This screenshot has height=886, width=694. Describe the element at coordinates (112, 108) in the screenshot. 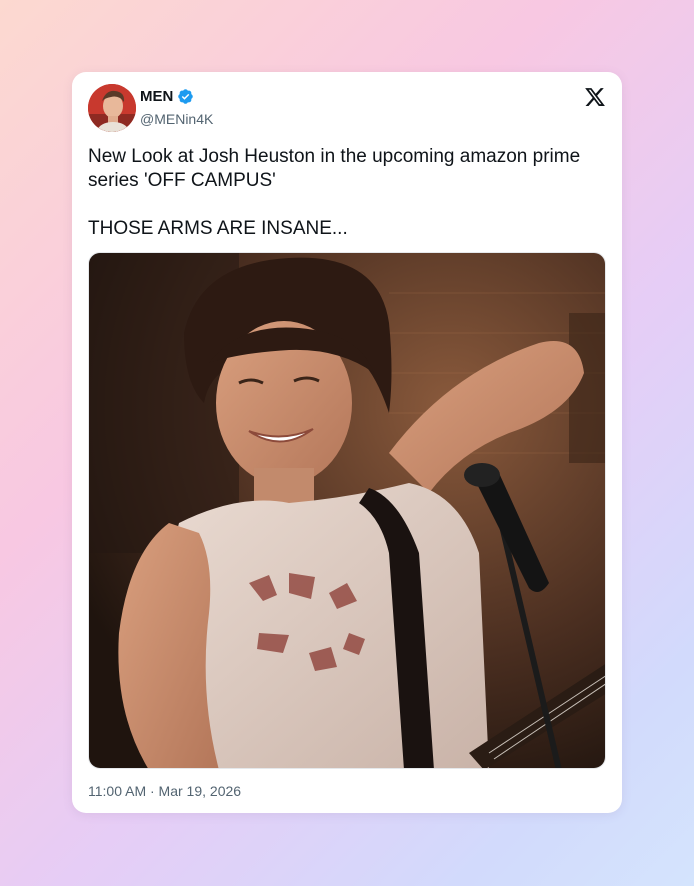

I see `author-avatar` at that location.